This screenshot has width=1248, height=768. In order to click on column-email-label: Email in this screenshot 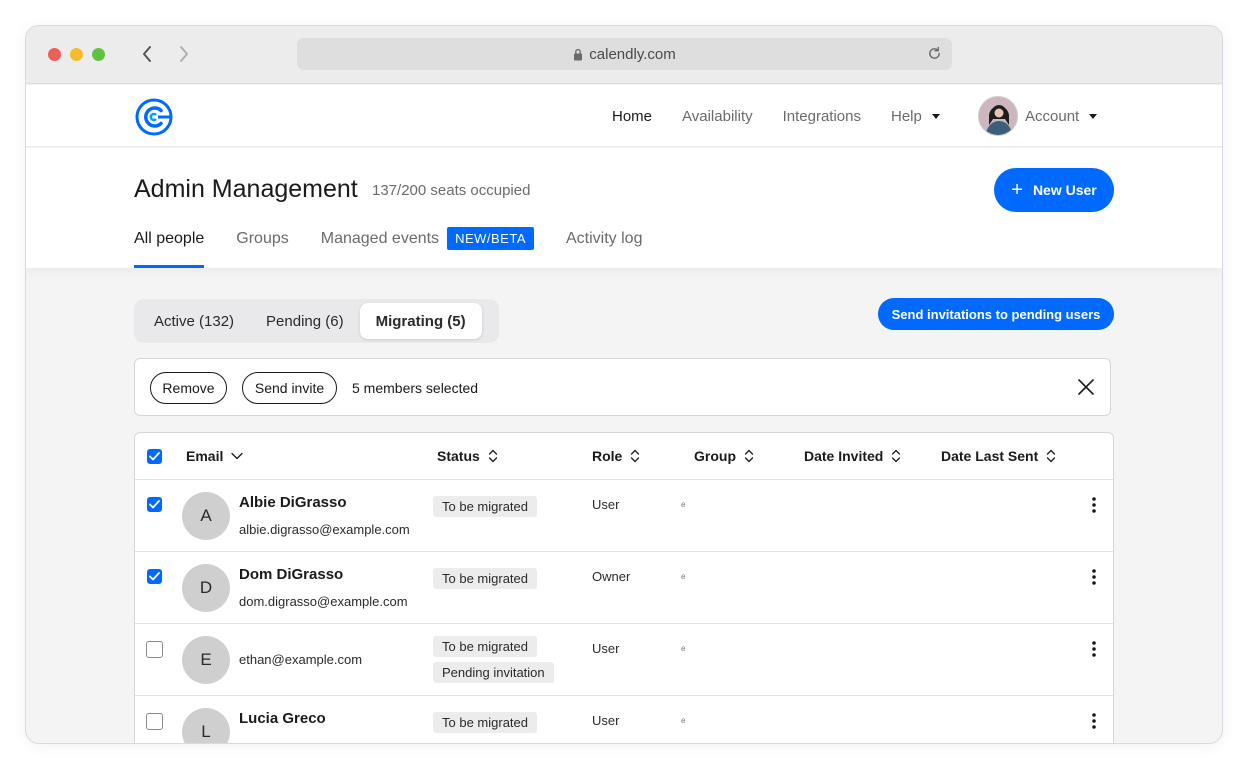, I will do `click(205, 456)`.